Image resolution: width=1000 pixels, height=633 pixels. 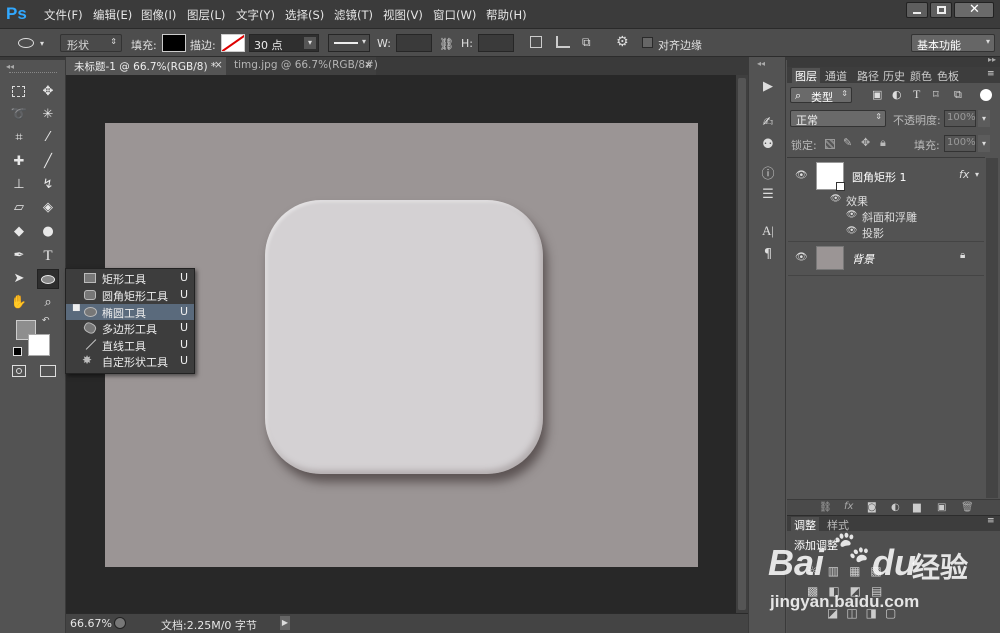 What do you see at coordinates (19, 185) in the screenshot?
I see `clone-stamp-tool-icon: ⊥` at bounding box center [19, 185].